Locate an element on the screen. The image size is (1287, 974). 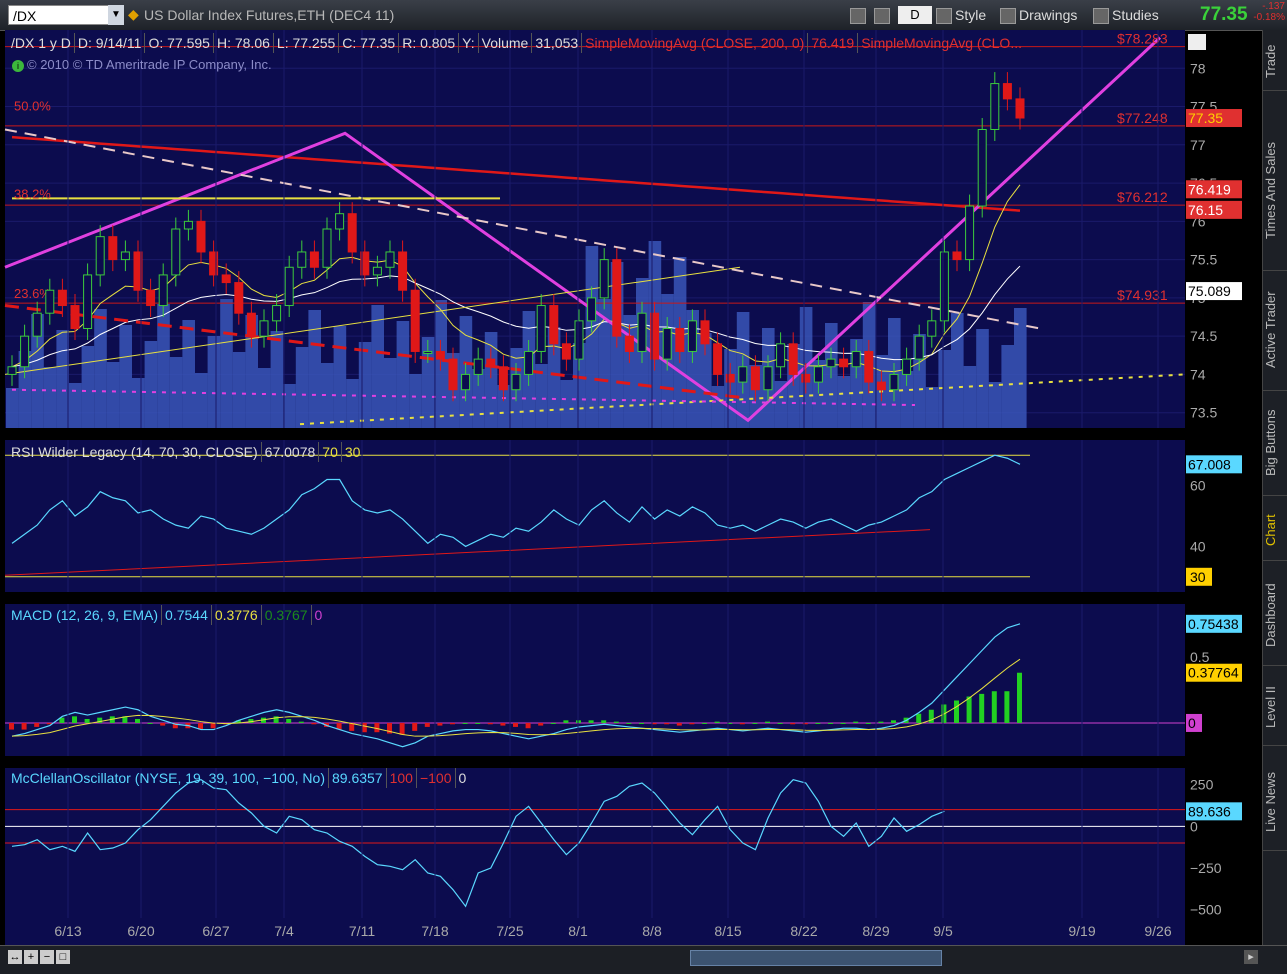
rsi-os: 30 is located at coordinates (352, 452).